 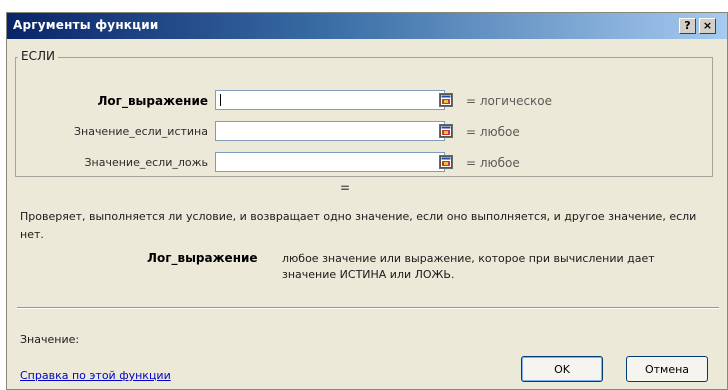 I want to click on arg-input-value-if-true, so click(x=330, y=131).